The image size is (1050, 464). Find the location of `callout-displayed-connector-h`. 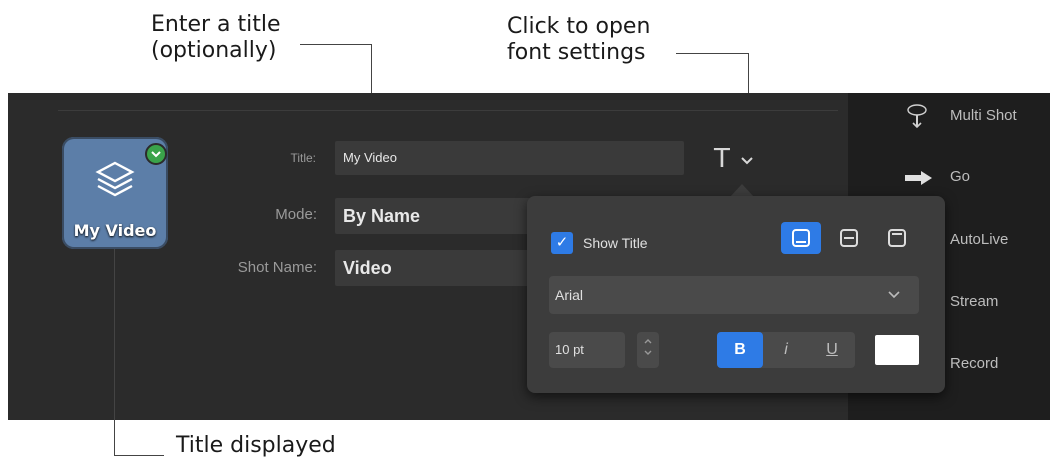

callout-displayed-connector-h is located at coordinates (139, 455).